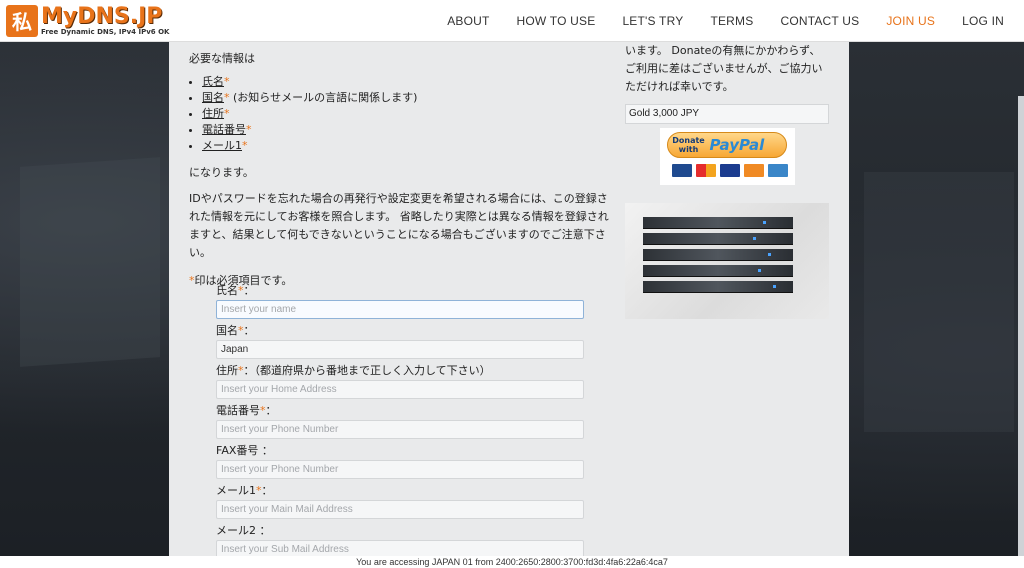 The width and height of the screenshot is (1024, 568). I want to click on field-label-text: 住所, so click(227, 370).